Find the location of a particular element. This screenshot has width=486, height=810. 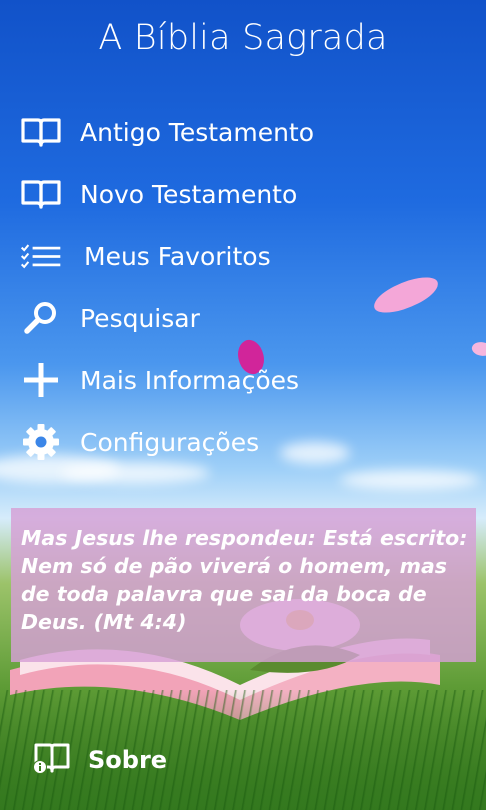

gear-icon is located at coordinates (41, 442).